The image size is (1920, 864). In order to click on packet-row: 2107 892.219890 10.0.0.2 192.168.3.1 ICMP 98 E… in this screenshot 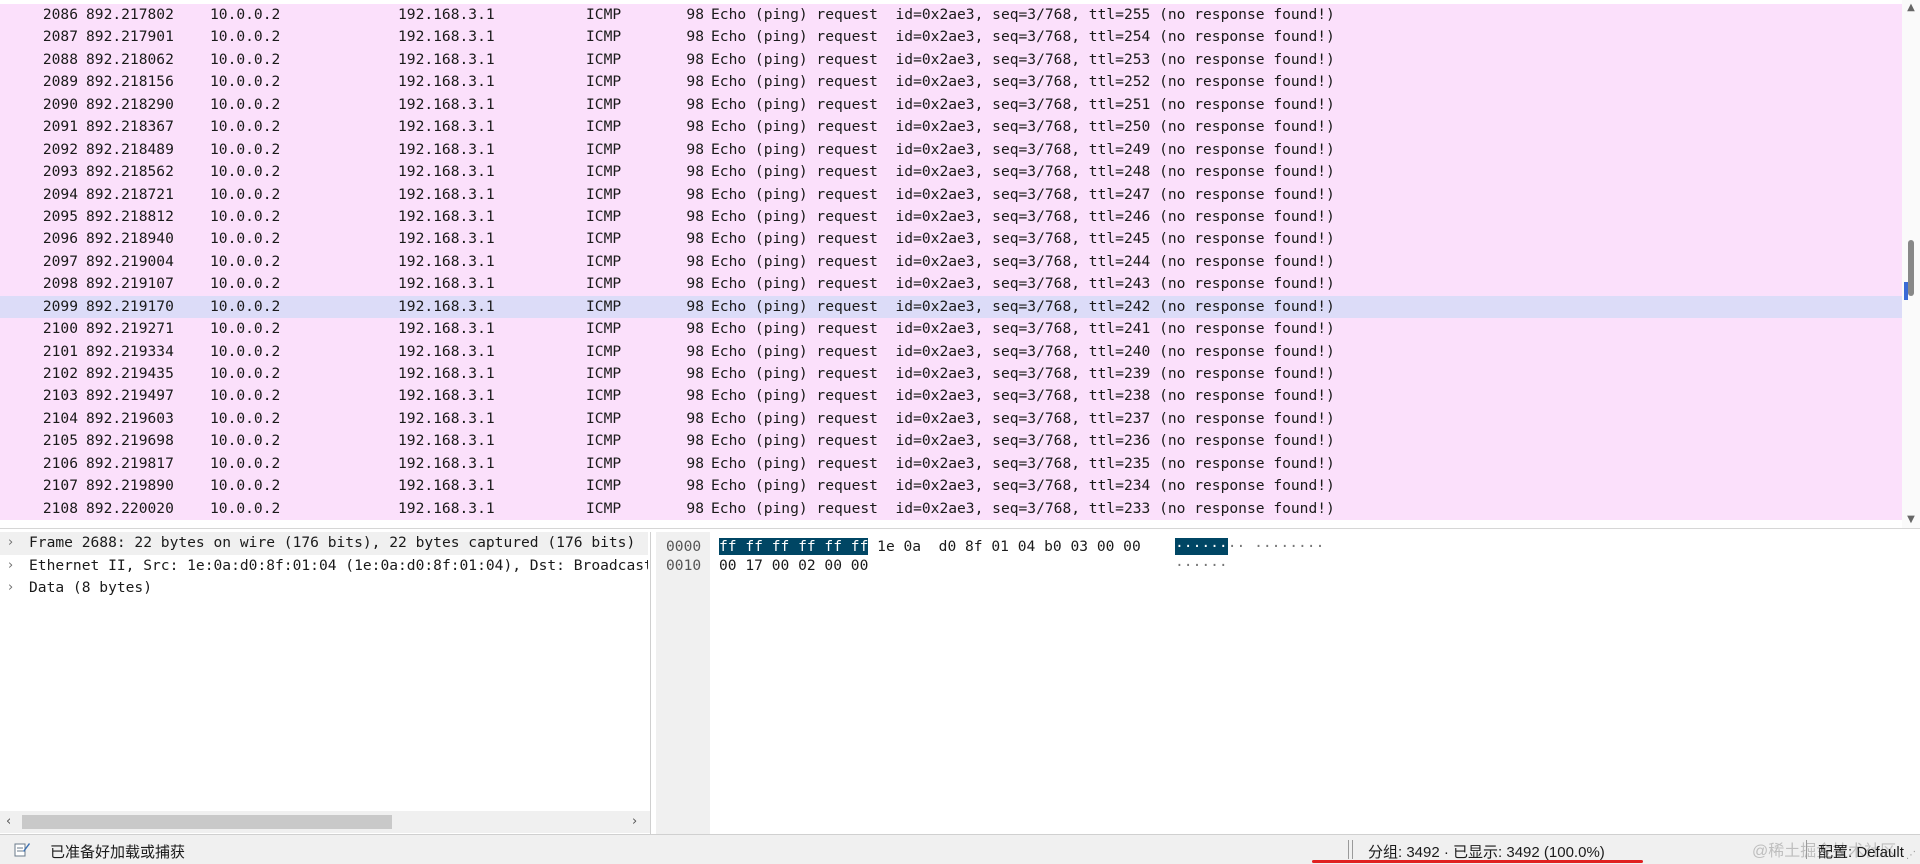, I will do `click(951, 486)`.